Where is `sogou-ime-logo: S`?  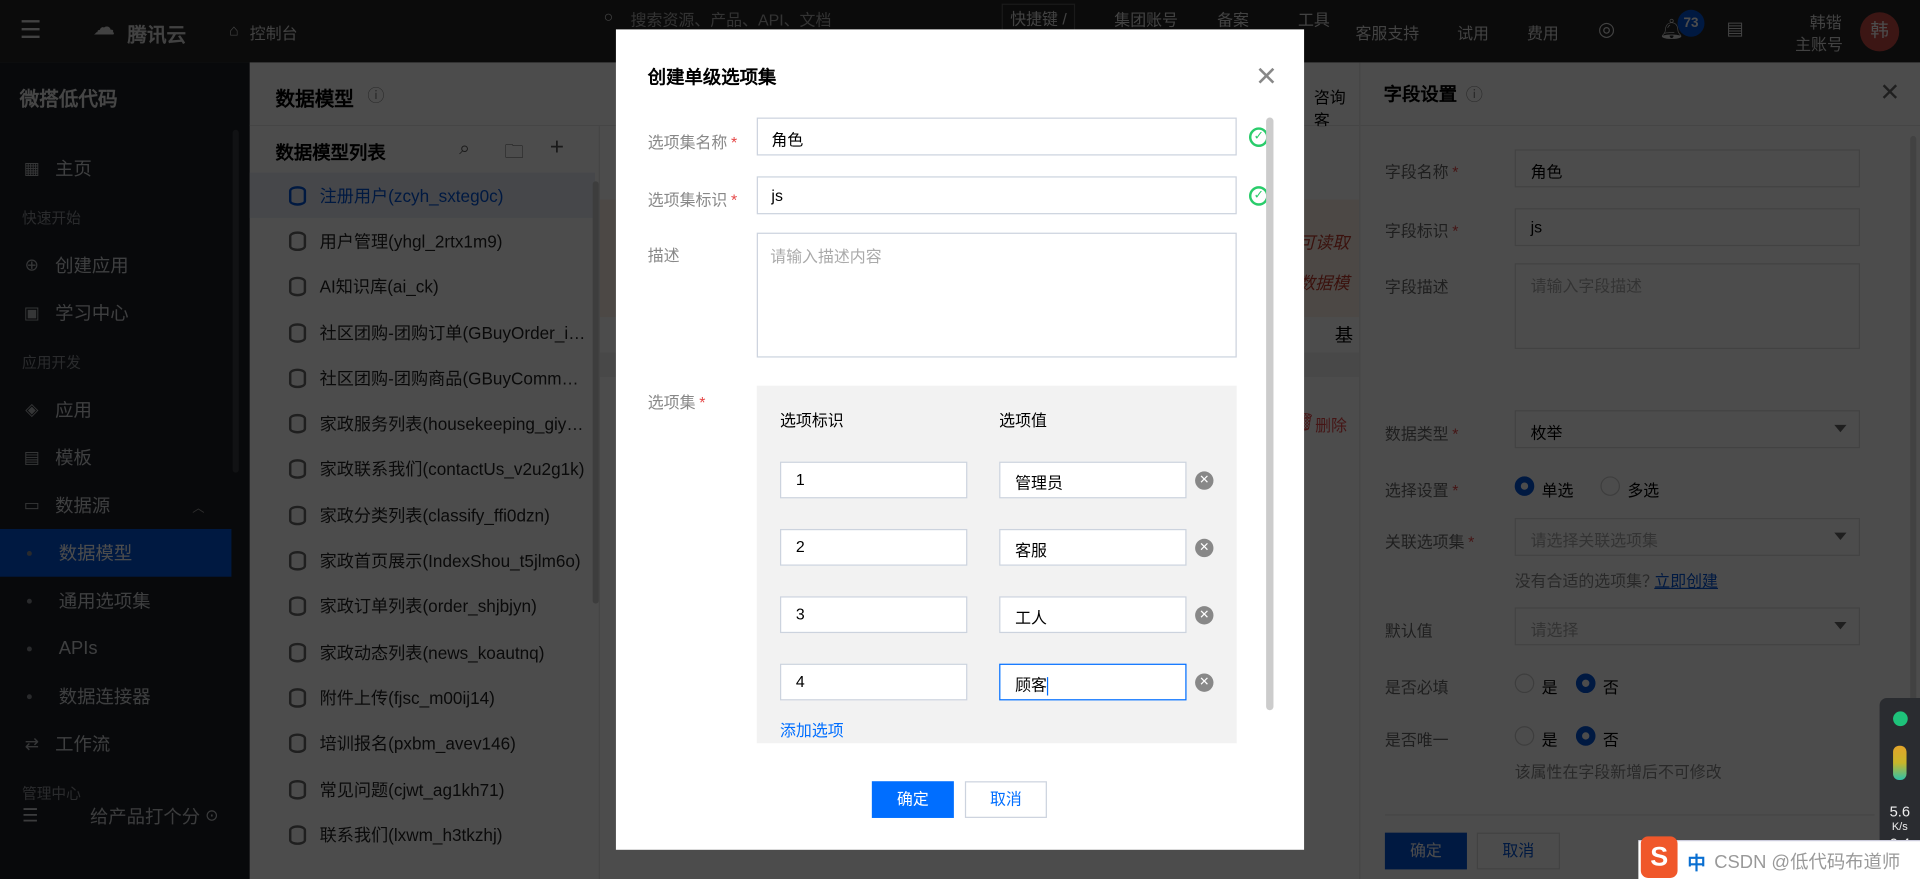 sogou-ime-logo: S is located at coordinates (1659, 857).